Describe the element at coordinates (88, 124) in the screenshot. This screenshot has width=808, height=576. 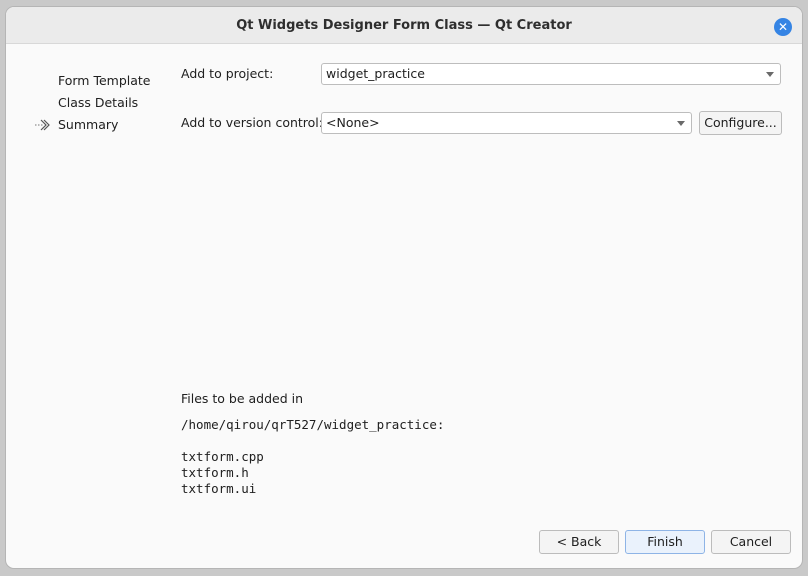
I see `step-label: Summary` at that location.